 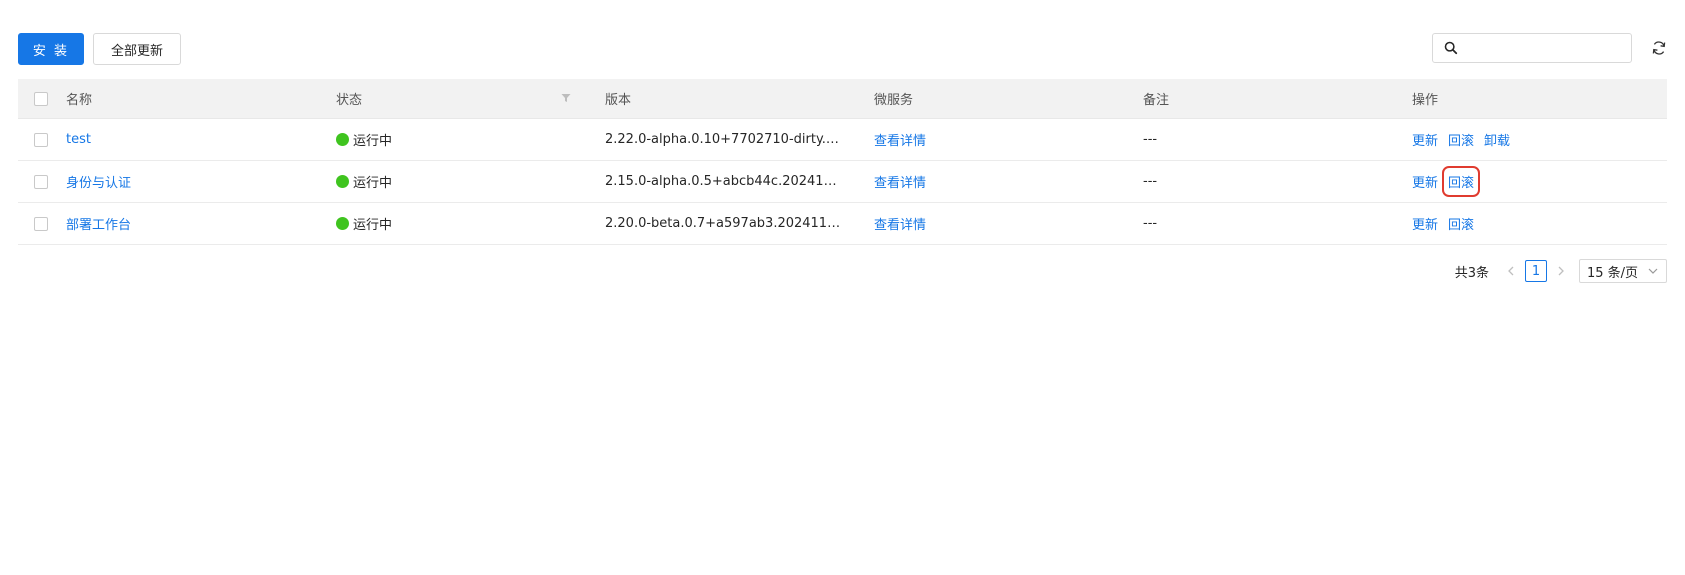 What do you see at coordinates (1425, 100) in the screenshot?
I see `column-header-ops: 操作` at bounding box center [1425, 100].